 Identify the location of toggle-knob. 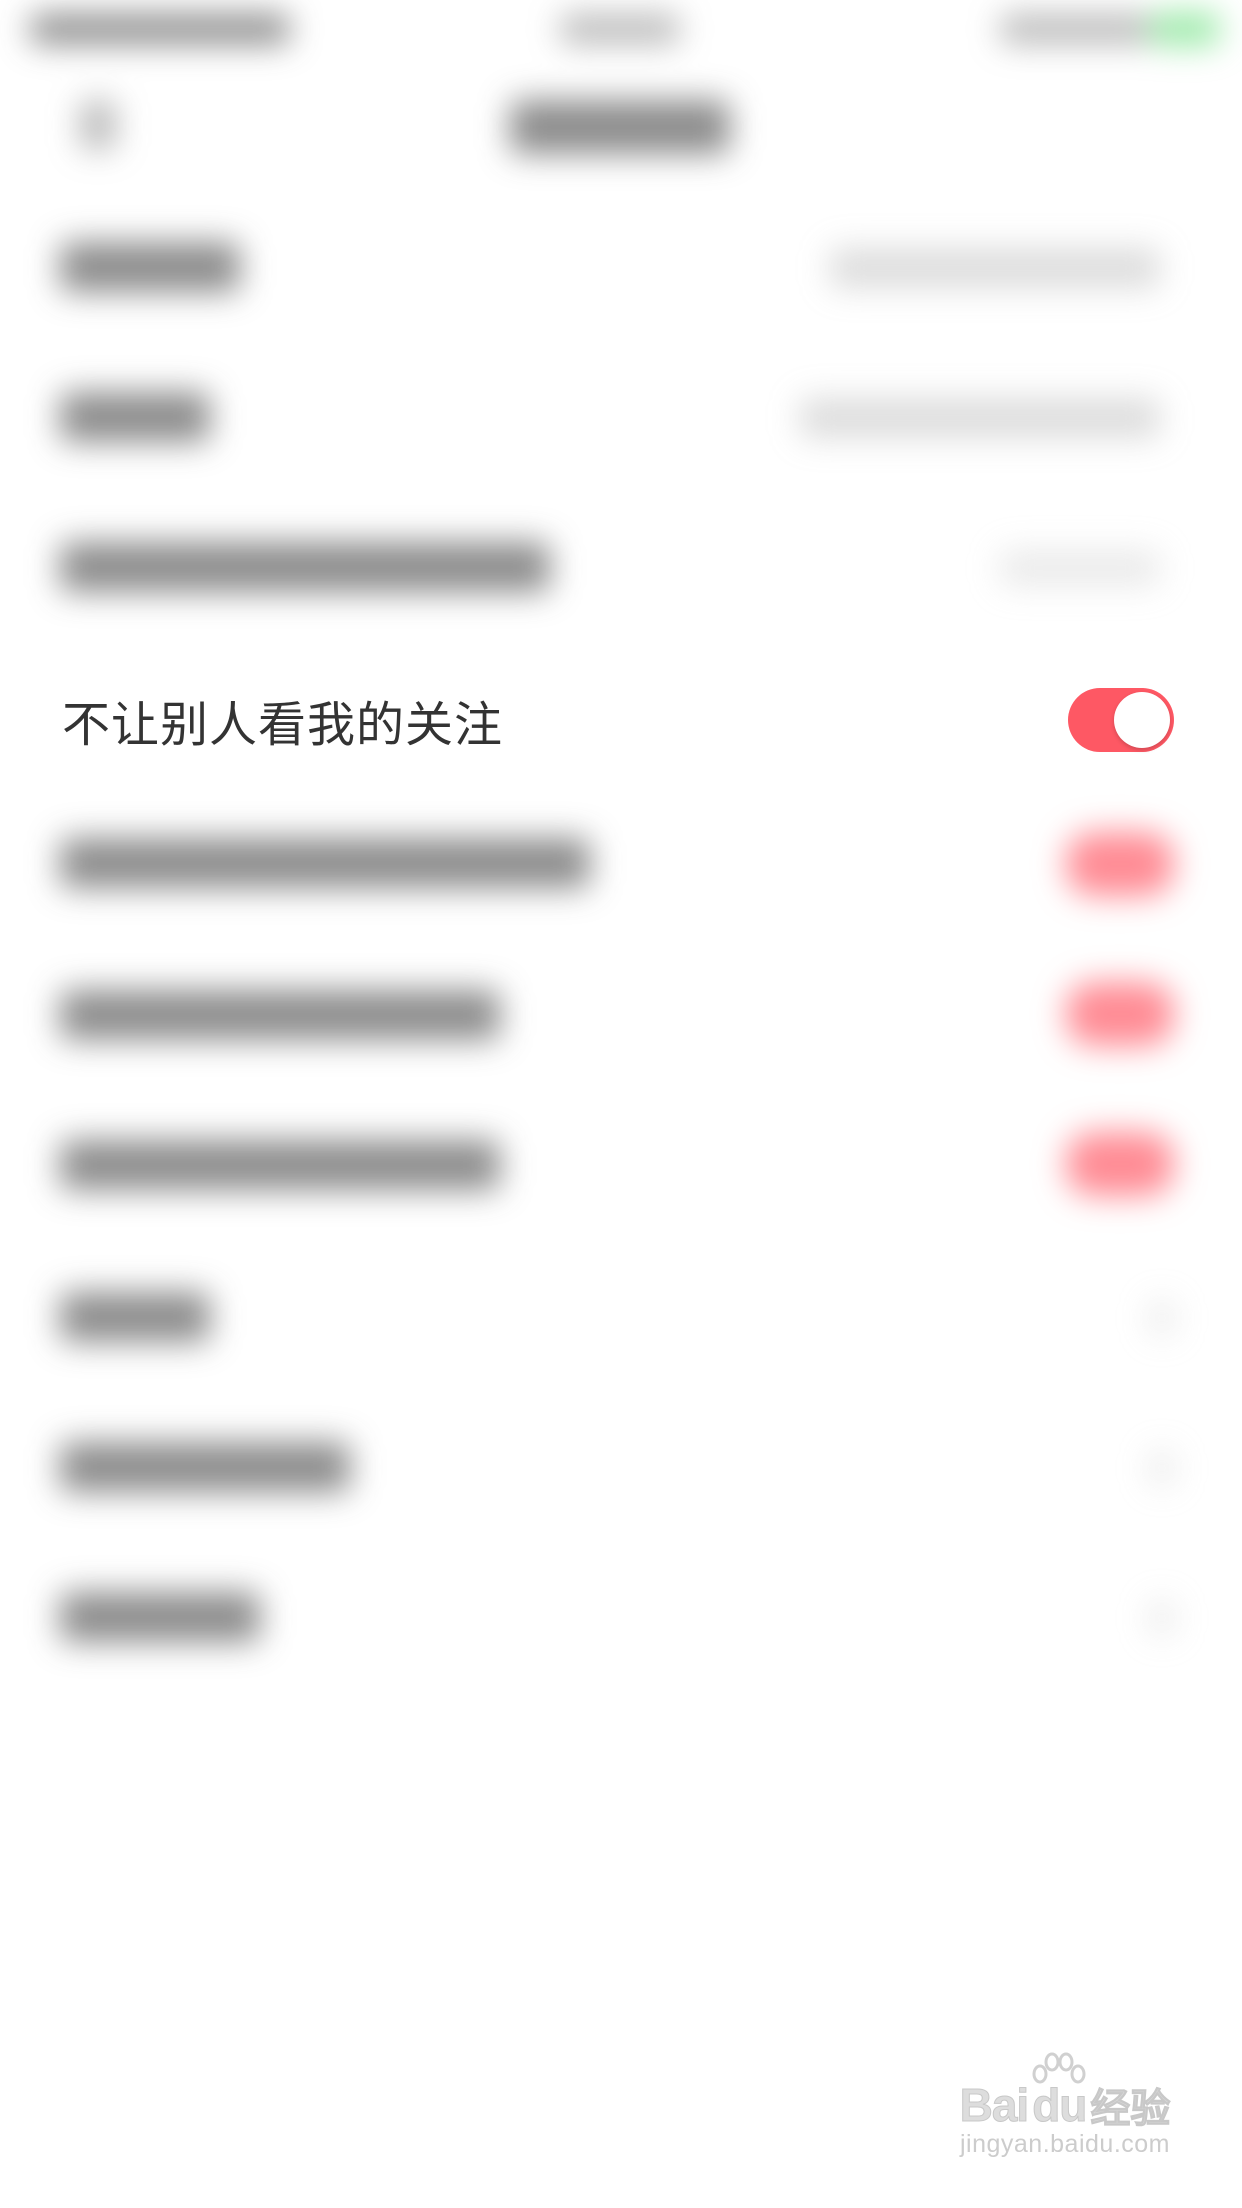
(1142, 720).